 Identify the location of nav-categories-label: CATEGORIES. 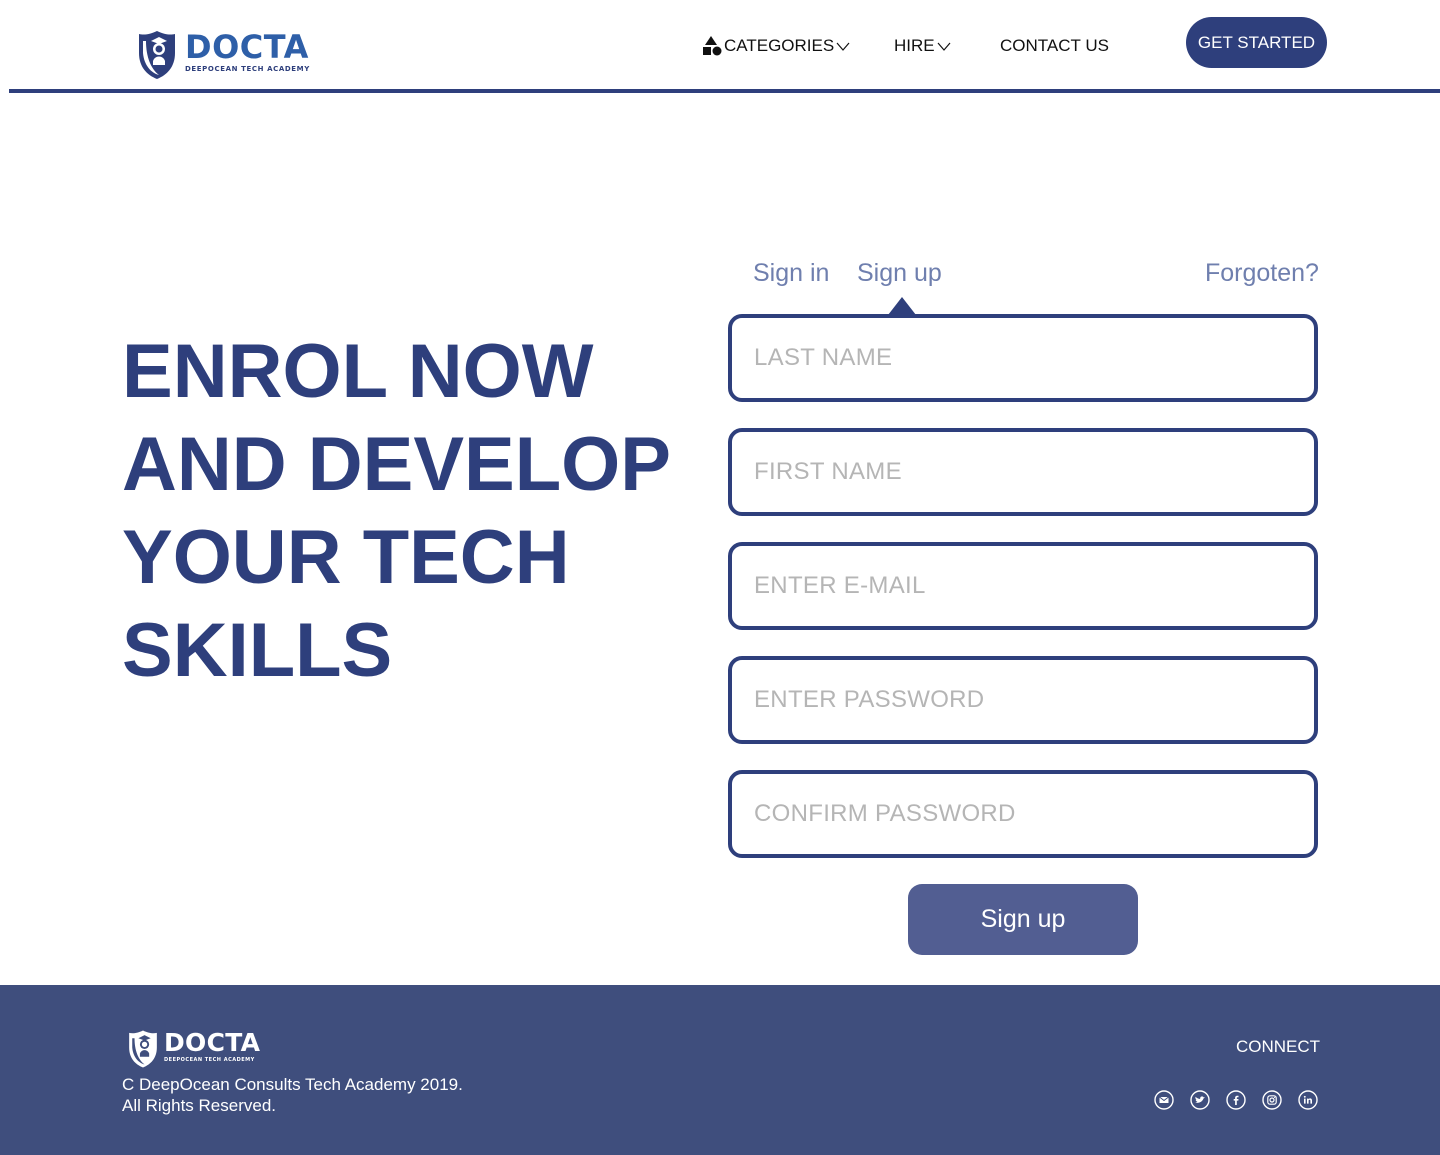
(779, 45).